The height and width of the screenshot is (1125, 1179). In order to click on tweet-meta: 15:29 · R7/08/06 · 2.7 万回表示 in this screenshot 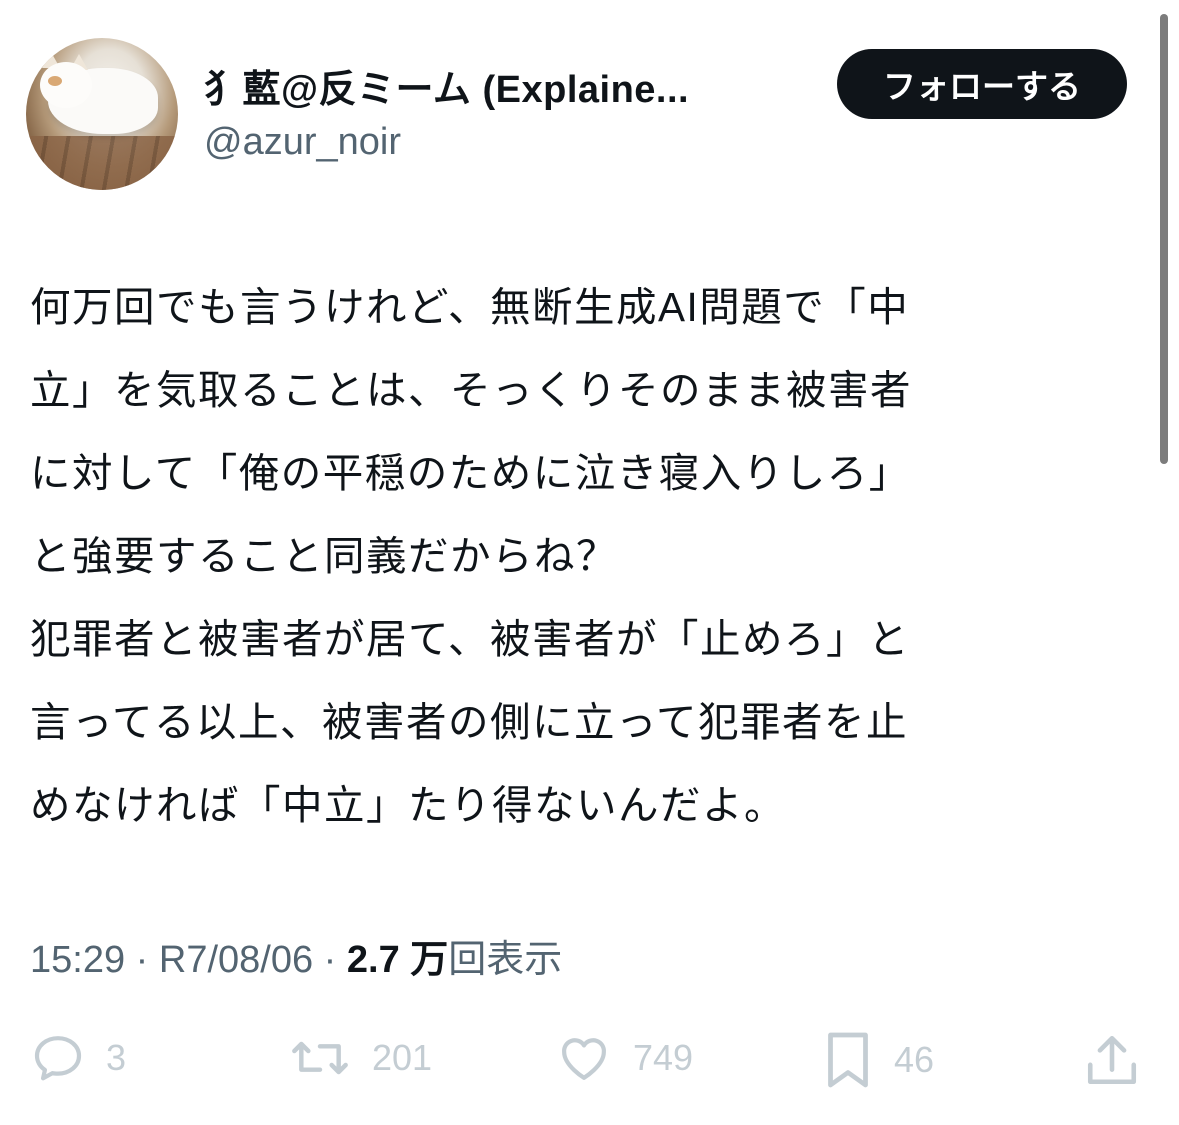, I will do `click(296, 955)`.